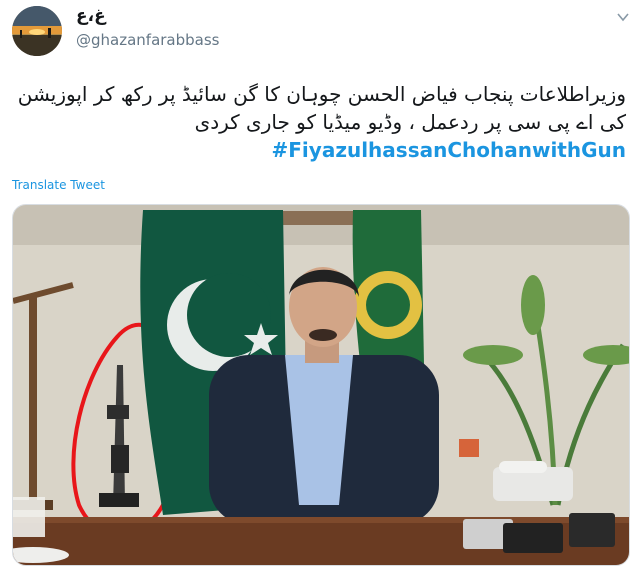 This screenshot has width=640, height=571. I want to click on translate-tweet-link: Translate Tweet, so click(58, 185).